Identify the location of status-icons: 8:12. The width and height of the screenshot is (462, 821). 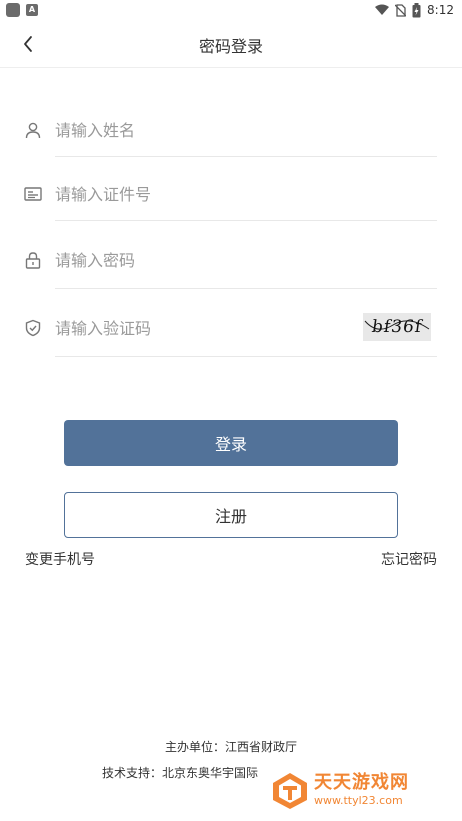
(414, 10).